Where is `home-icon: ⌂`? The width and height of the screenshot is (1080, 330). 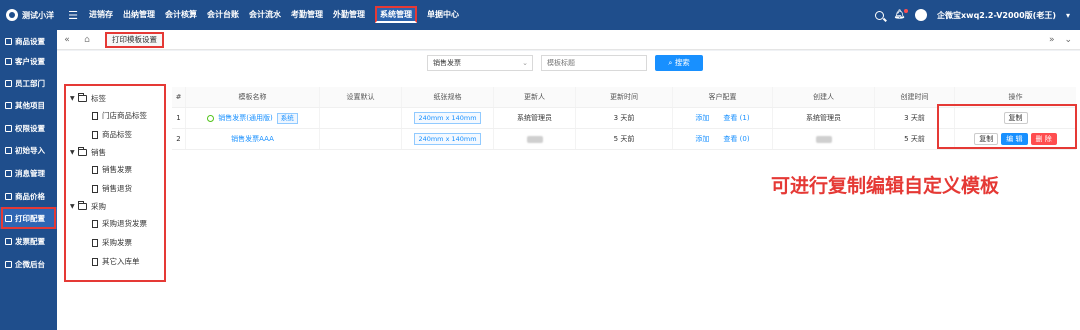
home-icon: ⌂ is located at coordinates (87, 40).